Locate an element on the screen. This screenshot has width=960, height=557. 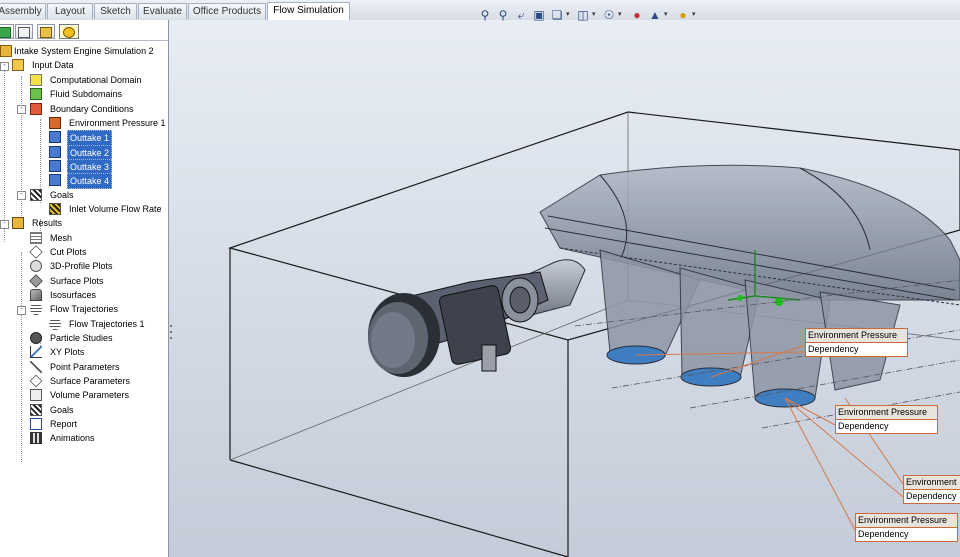
tree-fluid-subdomains: Fluid Subdomains is located at coordinates (99, 94).